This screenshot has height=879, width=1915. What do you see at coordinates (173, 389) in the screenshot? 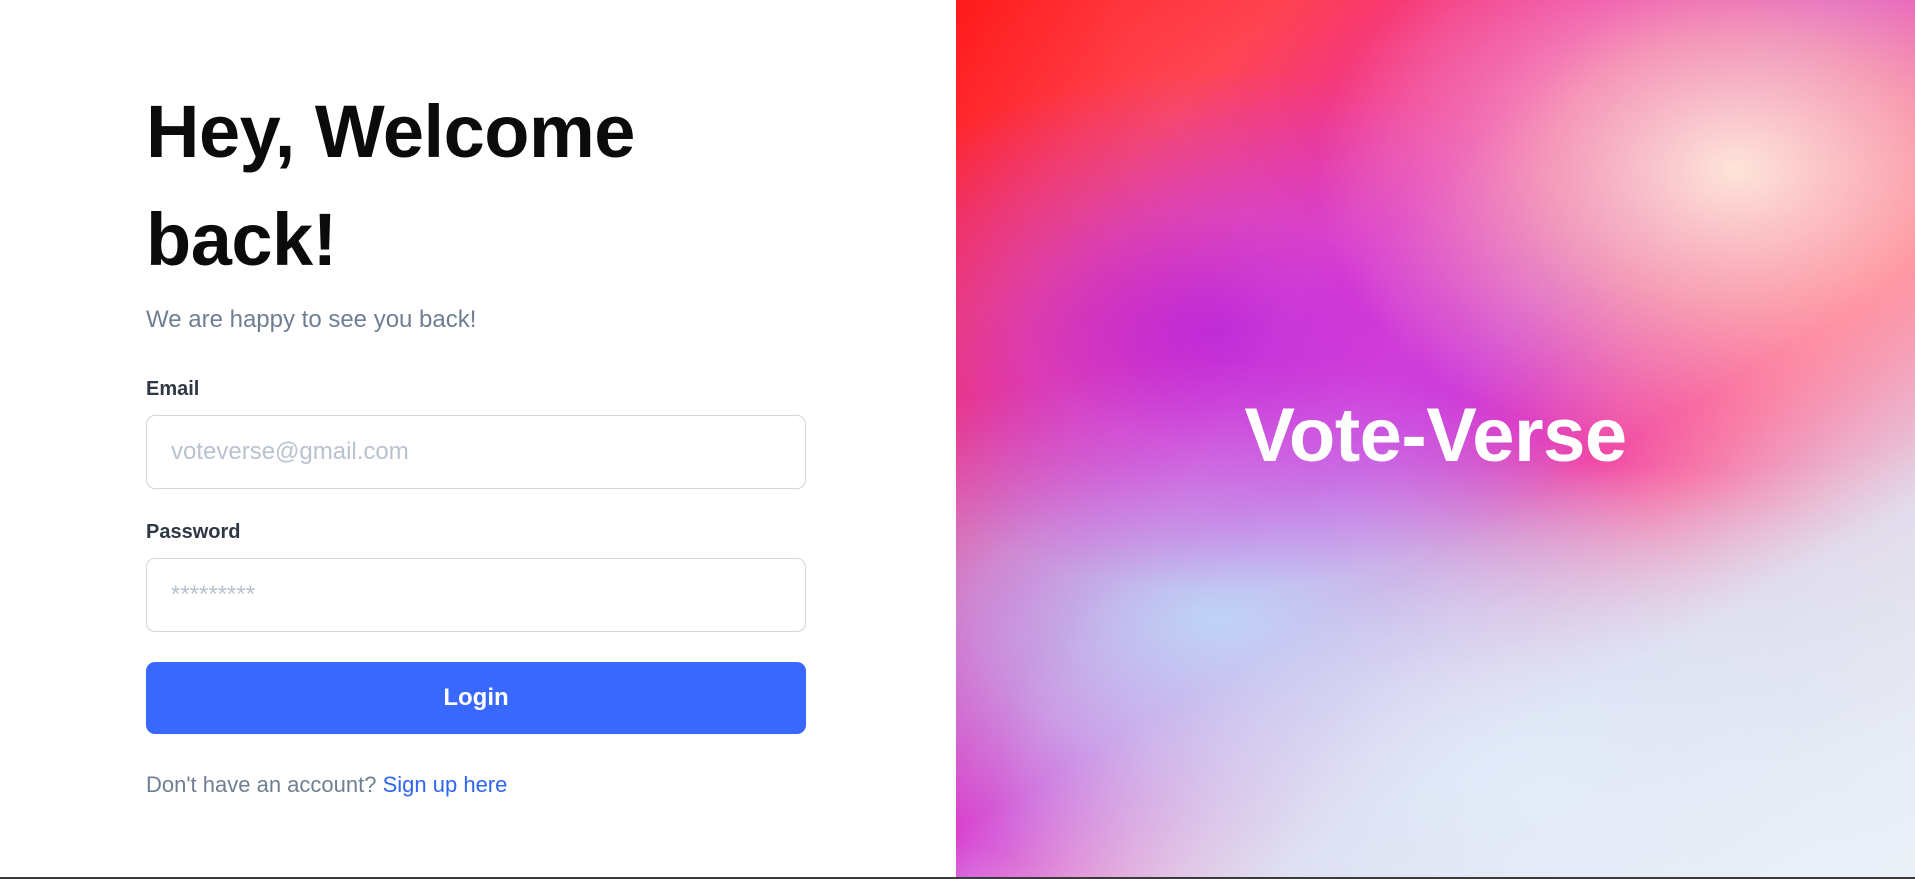
I see `email-label: Email` at bounding box center [173, 389].